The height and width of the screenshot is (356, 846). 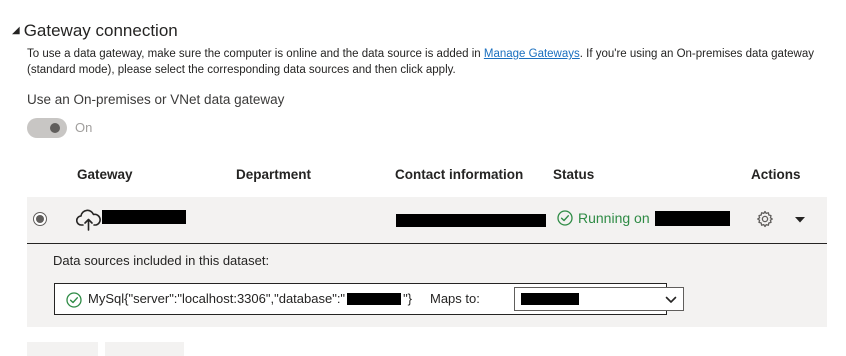 What do you see at coordinates (274, 174) in the screenshot?
I see `header-department: Department` at bounding box center [274, 174].